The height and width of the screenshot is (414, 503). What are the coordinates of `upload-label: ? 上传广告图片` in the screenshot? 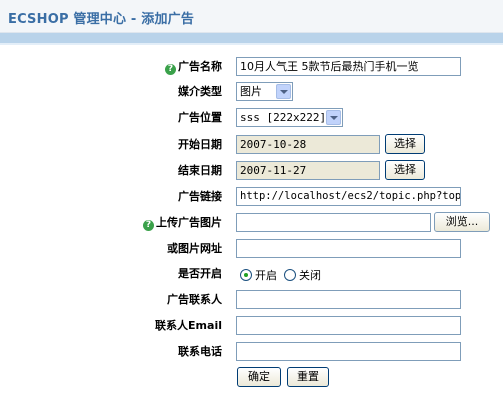 It's located at (182, 223).